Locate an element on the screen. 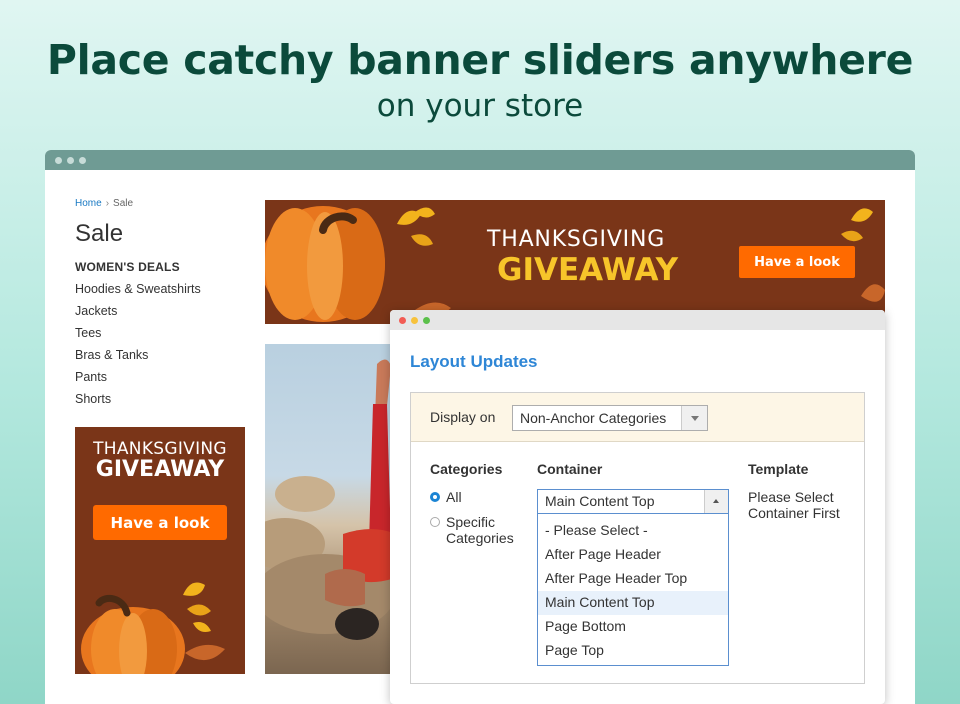  radio-all-label: All is located at coordinates (454, 497).